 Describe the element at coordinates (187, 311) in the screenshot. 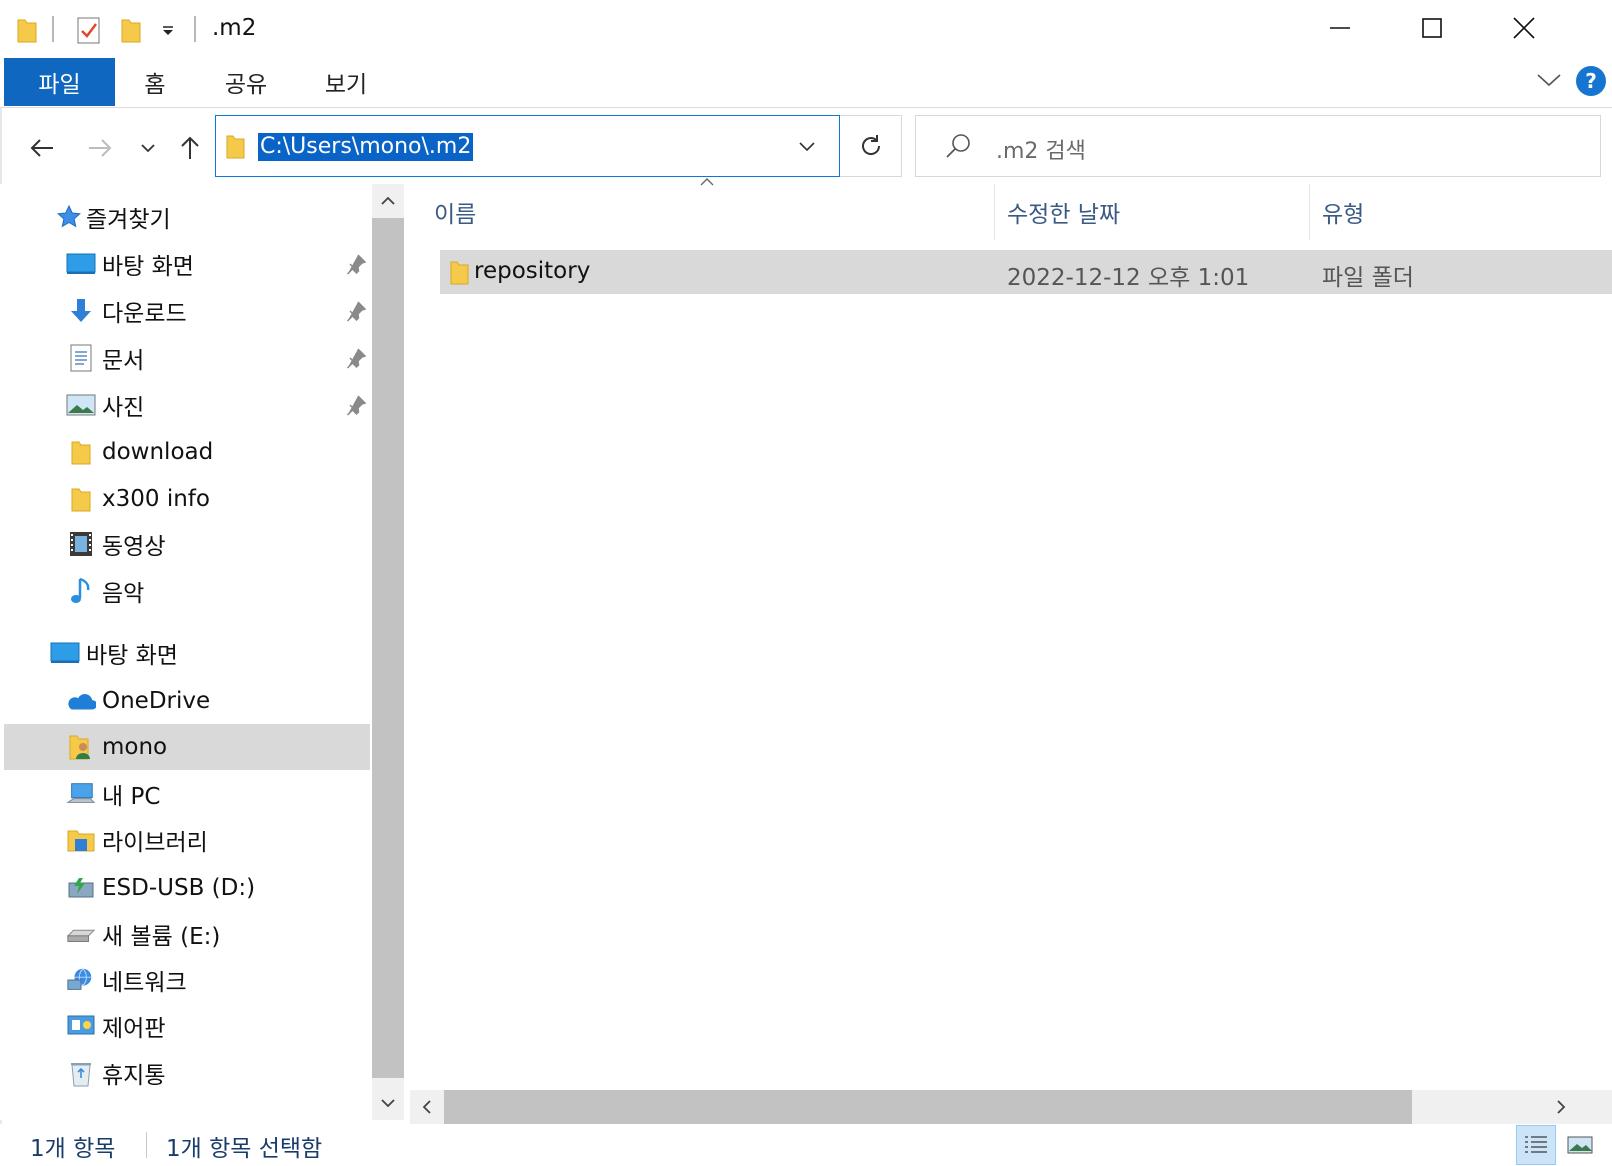

I see `sidebar-item-downloads: 다운로드` at that location.